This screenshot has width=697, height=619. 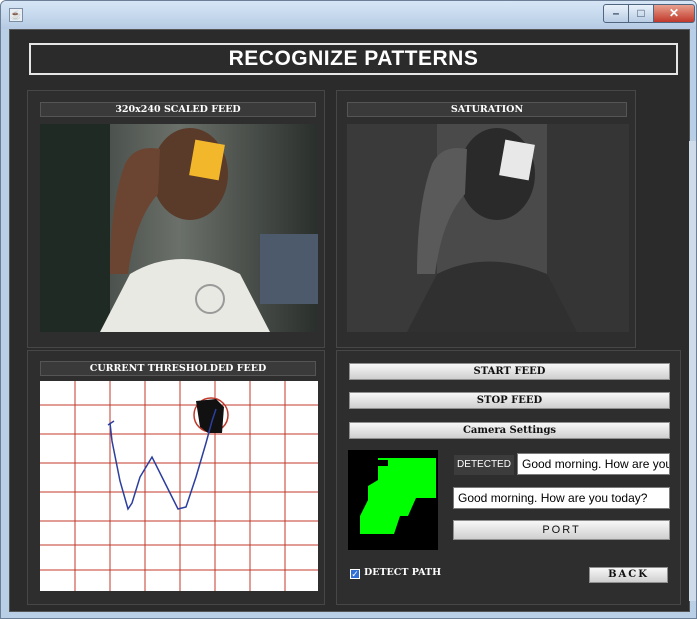 What do you see at coordinates (509, 400) in the screenshot?
I see `stop-feed-button: STOP FEED` at bounding box center [509, 400].